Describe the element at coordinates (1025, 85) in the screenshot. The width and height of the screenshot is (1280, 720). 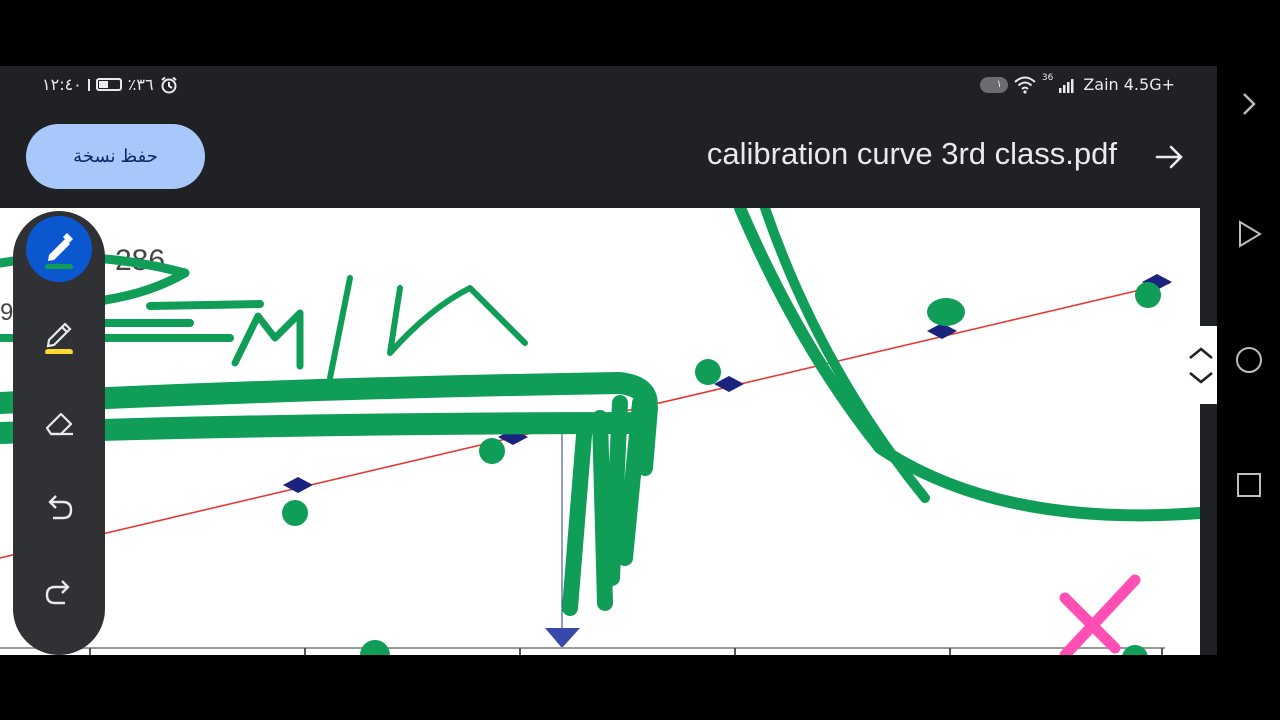
I see `wifi-icon` at that location.